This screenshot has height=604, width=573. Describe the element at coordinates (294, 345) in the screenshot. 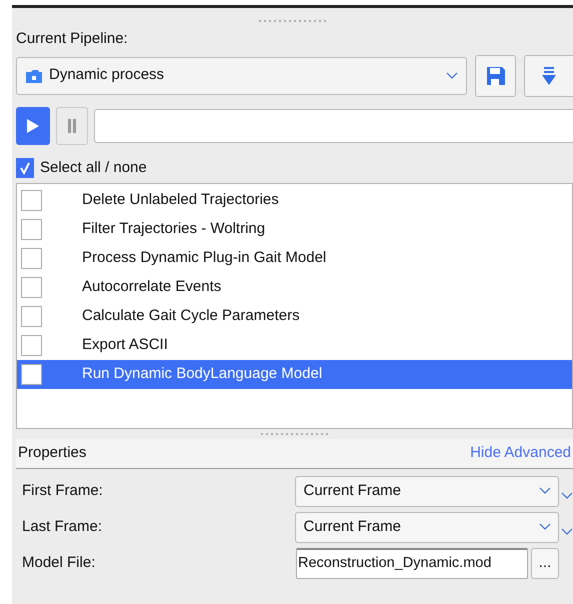

I see `operation-item: Export ASCII` at that location.